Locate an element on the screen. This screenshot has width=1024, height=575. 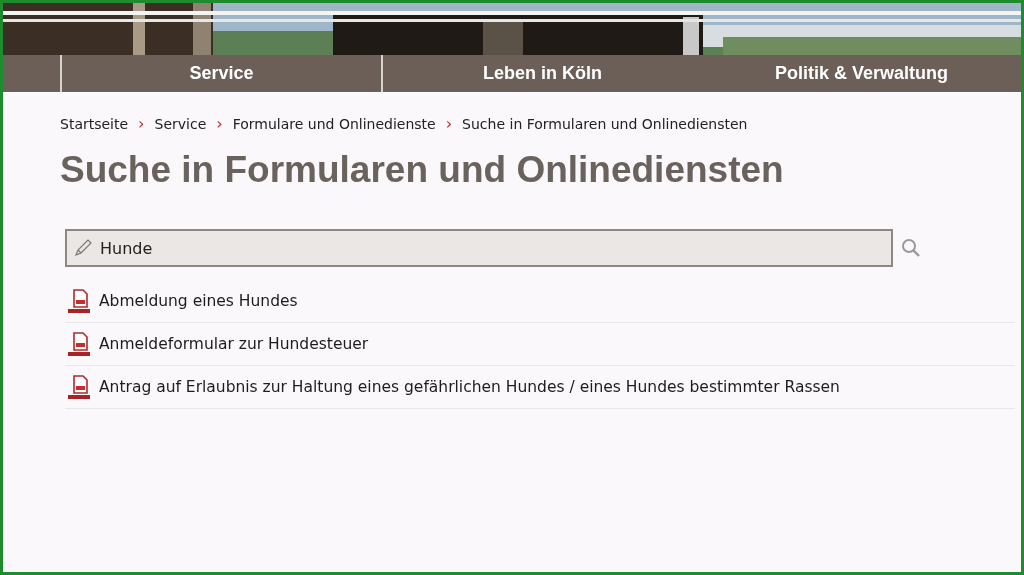
nav-link: Service is located at coordinates (220, 73).